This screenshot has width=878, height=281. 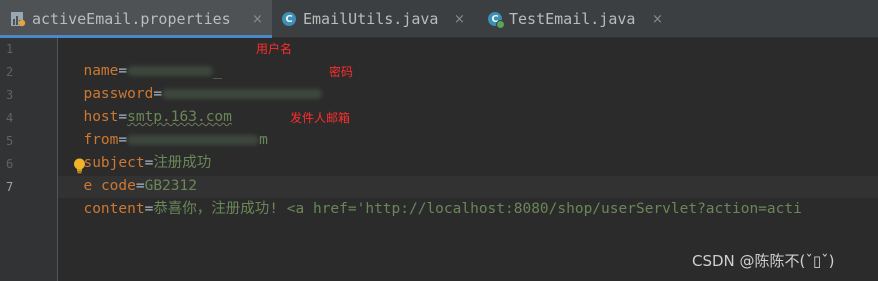 What do you see at coordinates (18, 19) in the screenshot?
I see `properties-file-icon` at bounding box center [18, 19].